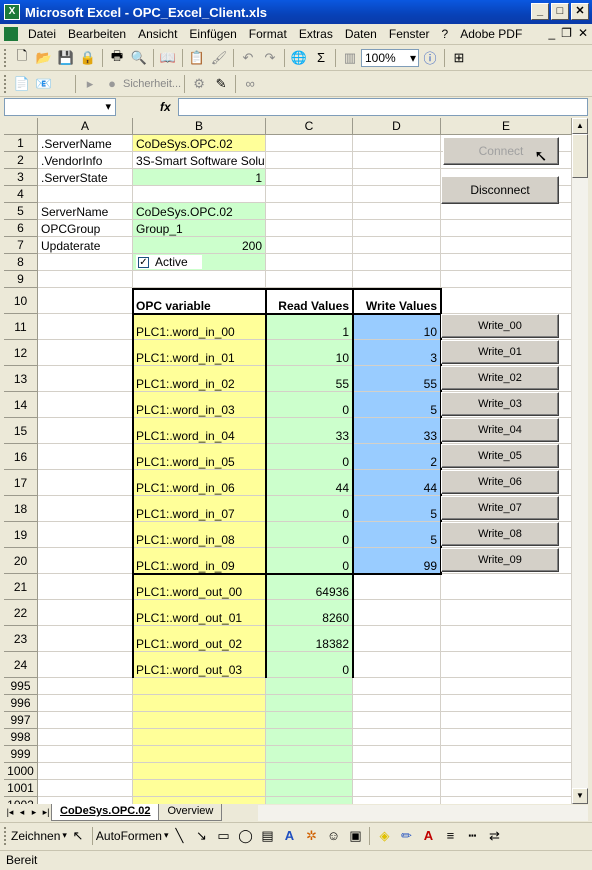 The width and height of the screenshot is (592, 870). I want to click on cell-a996, so click(85, 703).